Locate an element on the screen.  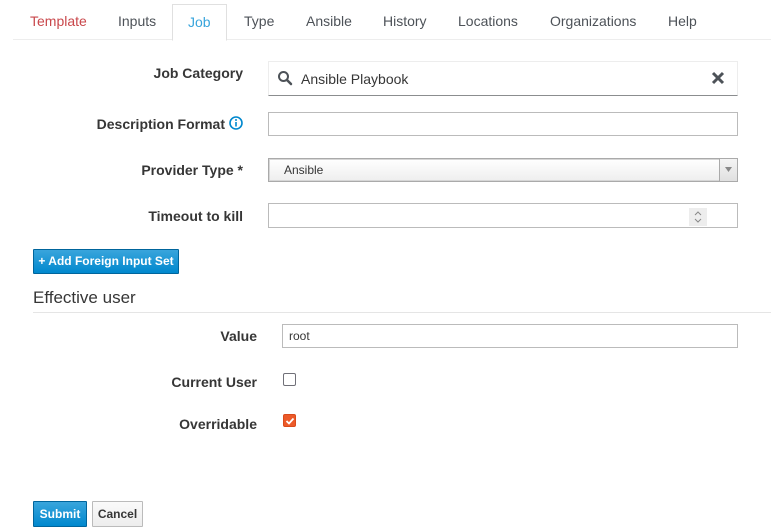
job-category-label: Job Category is located at coordinates (198, 73).